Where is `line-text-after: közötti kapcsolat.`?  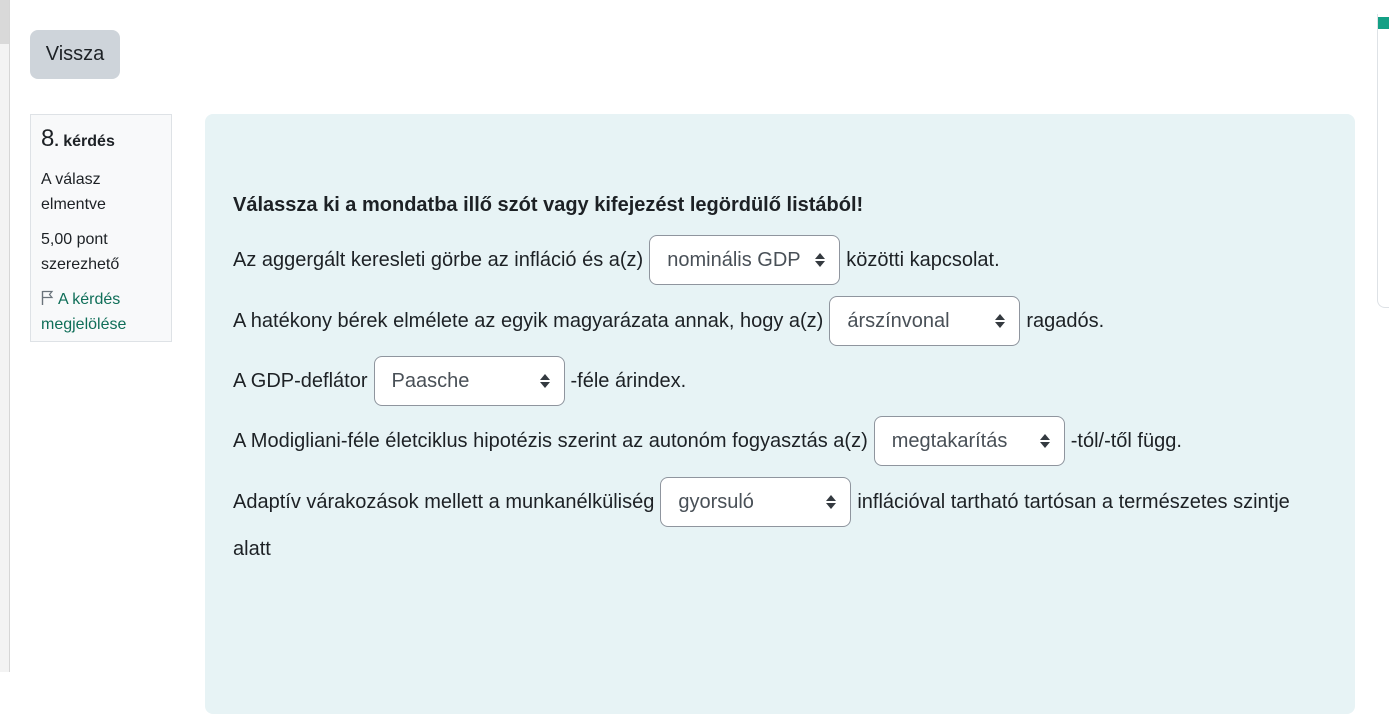
line-text-after: közötti kapcsolat. is located at coordinates (923, 260).